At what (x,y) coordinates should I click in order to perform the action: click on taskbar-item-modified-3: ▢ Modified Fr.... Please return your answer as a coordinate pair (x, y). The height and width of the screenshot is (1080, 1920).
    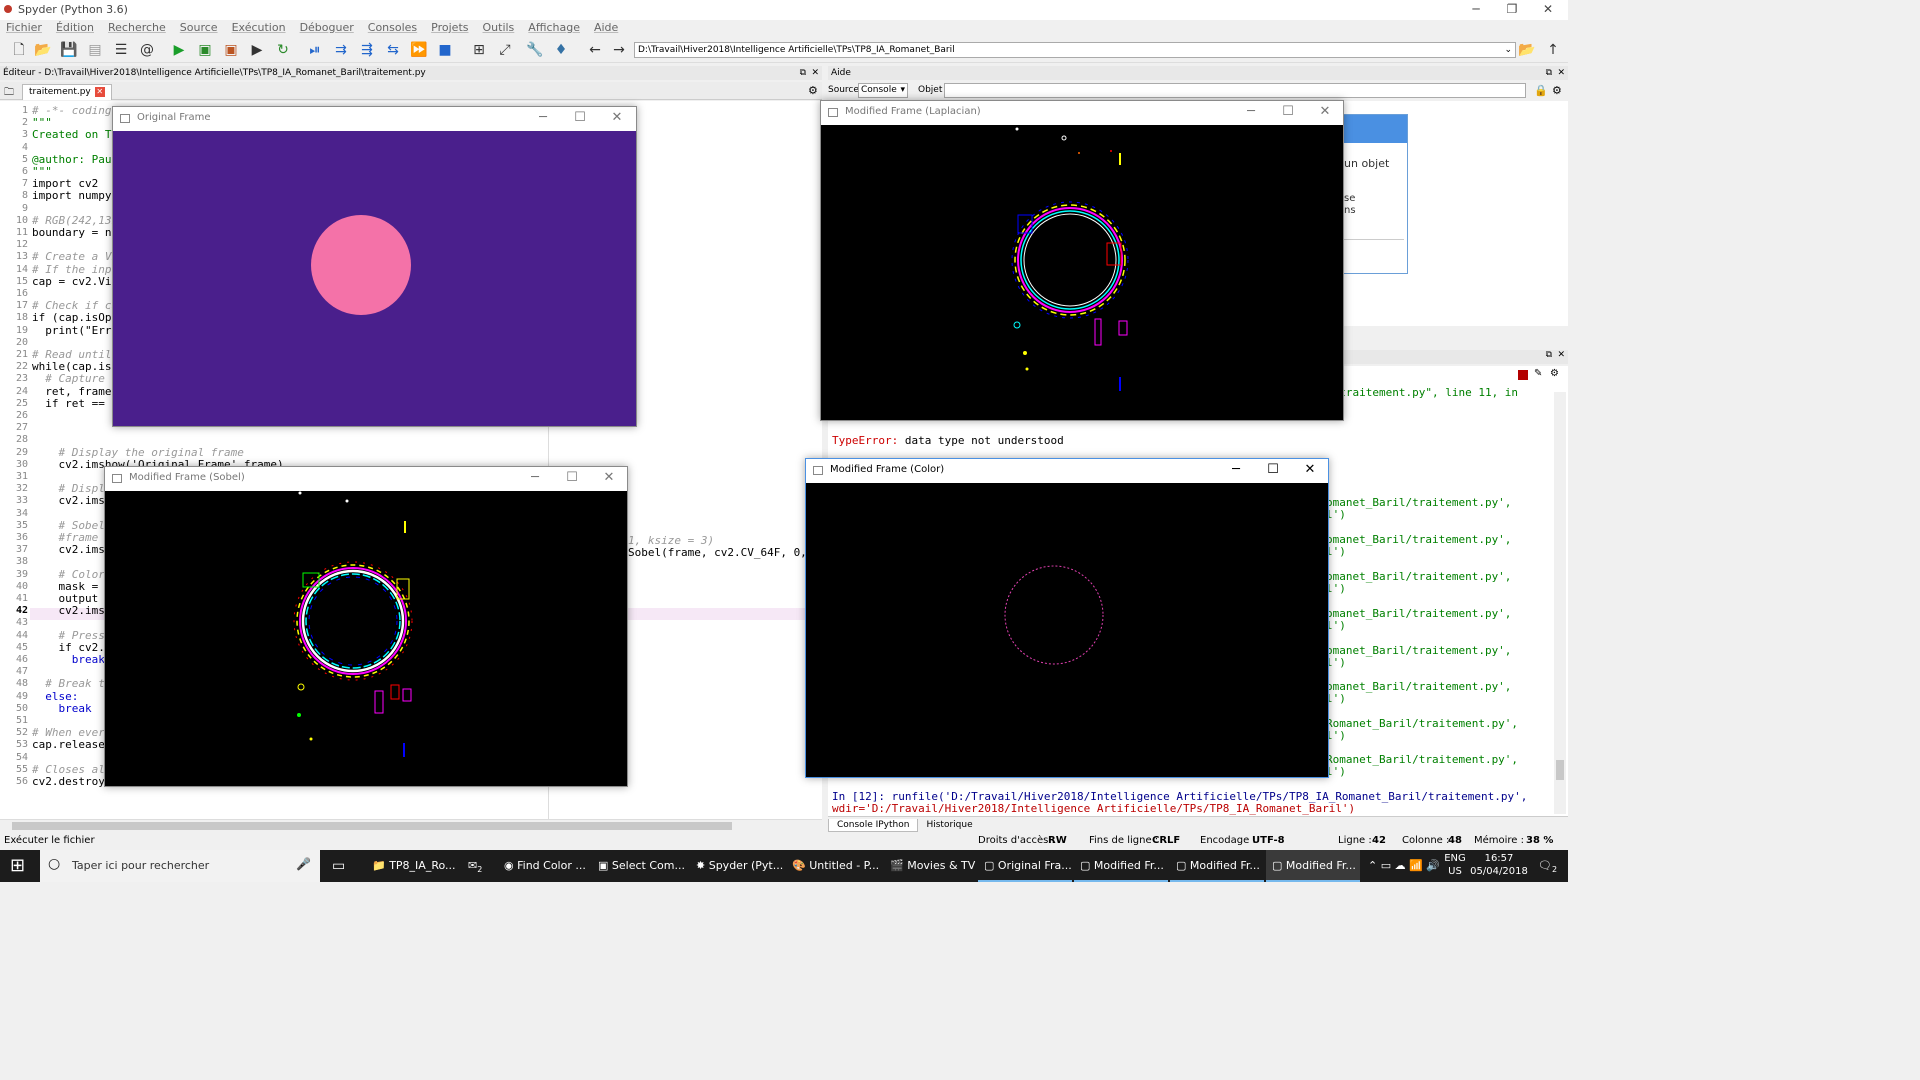
    Looking at the image, I should click on (1313, 866).